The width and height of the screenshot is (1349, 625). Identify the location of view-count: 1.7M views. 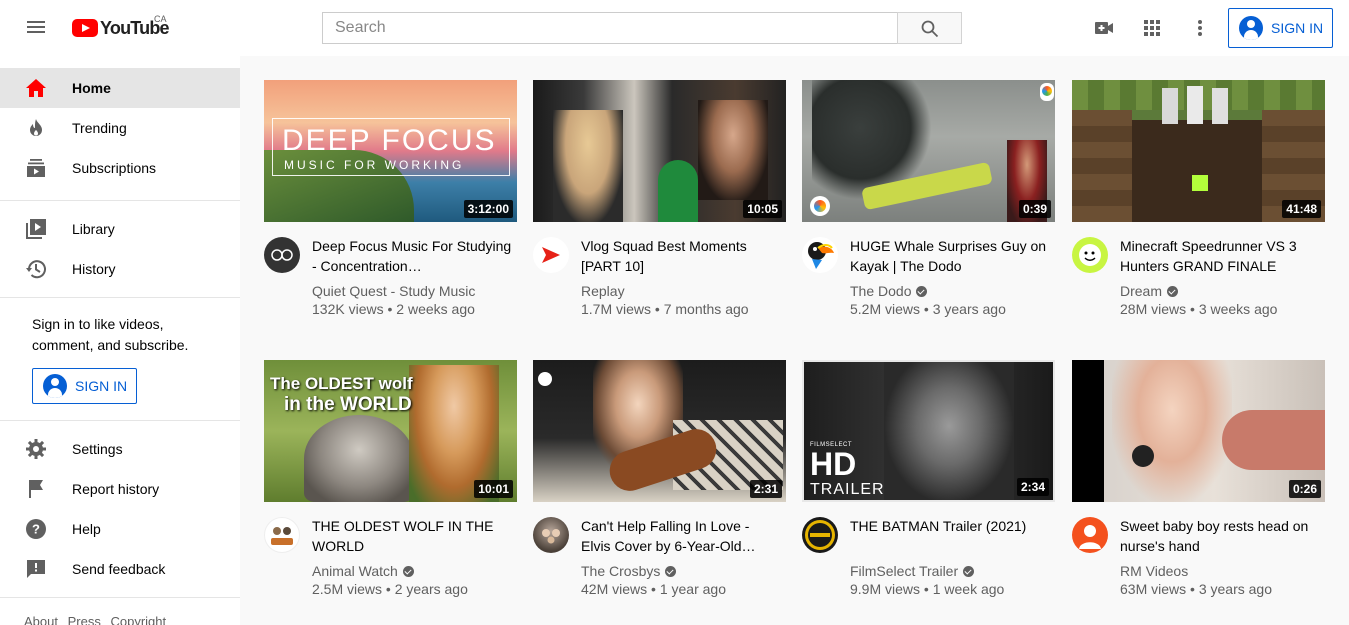
(616, 309).